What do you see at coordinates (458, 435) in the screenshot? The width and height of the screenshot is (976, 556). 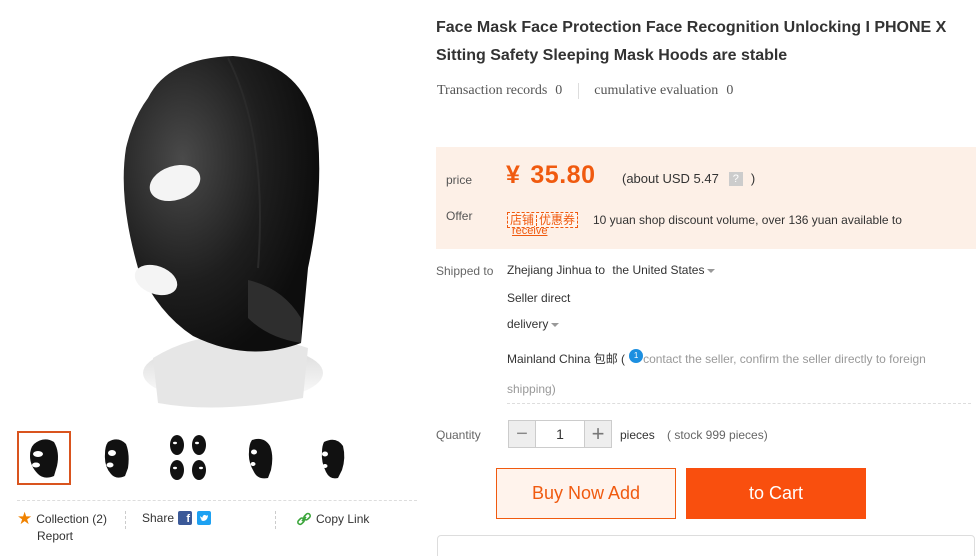 I see `quantity-label: Quantity` at bounding box center [458, 435].